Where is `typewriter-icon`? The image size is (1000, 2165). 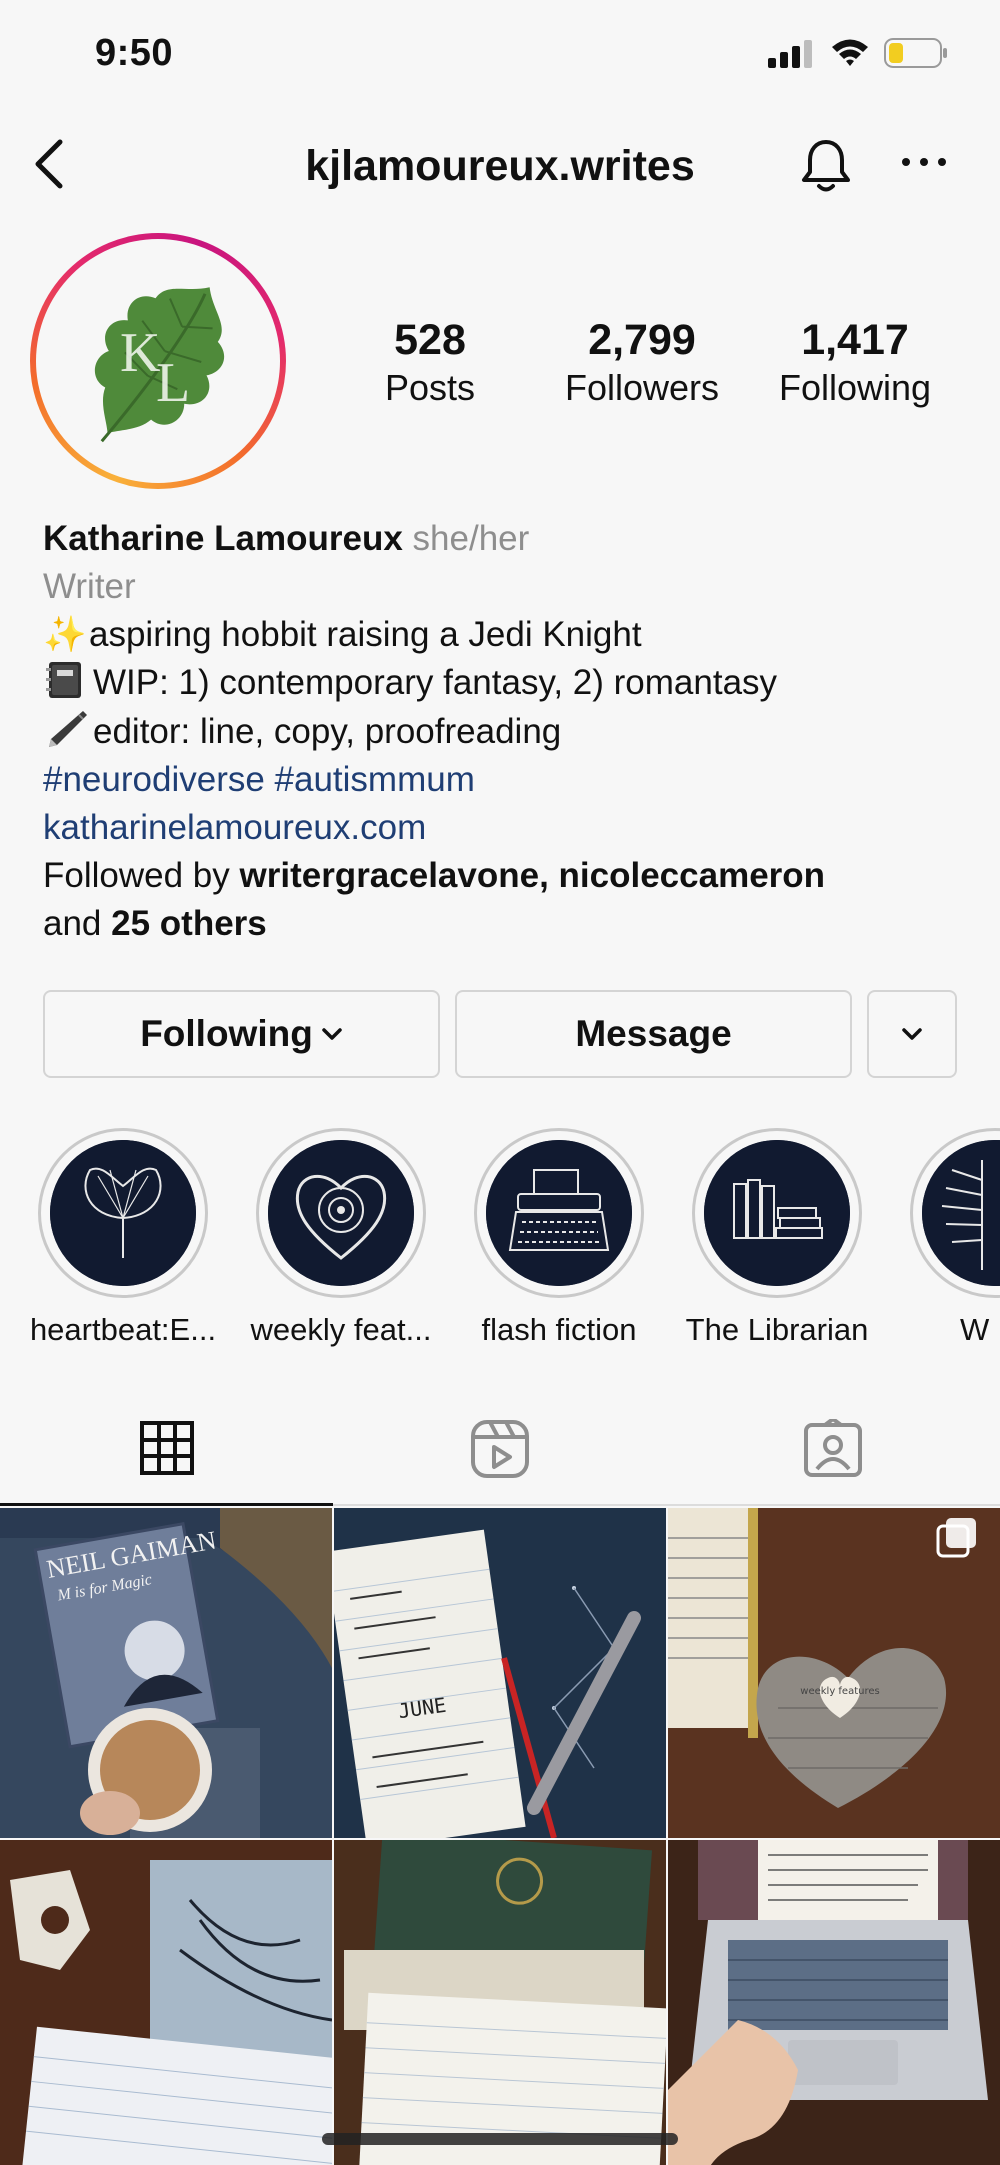 typewriter-icon is located at coordinates (559, 1213).